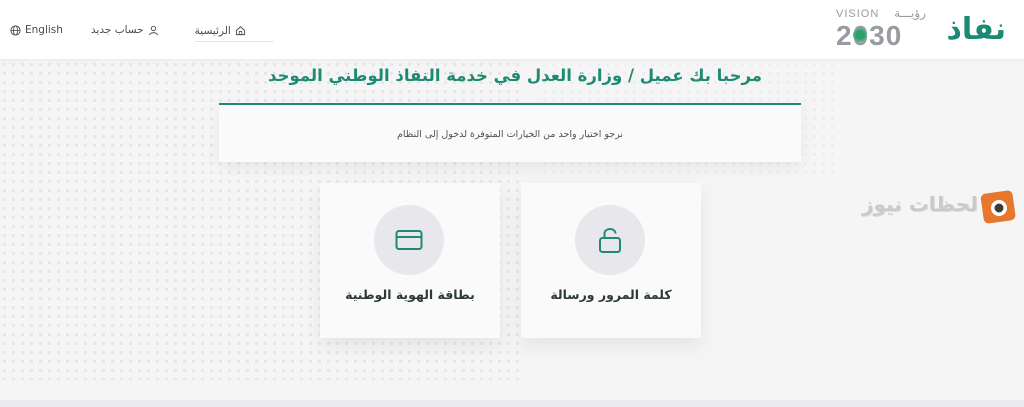 Image resolution: width=1024 pixels, height=407 pixels. Describe the element at coordinates (611, 294) in the screenshot. I see `password-sms-option-label: كلمة المرور ورسالة` at that location.